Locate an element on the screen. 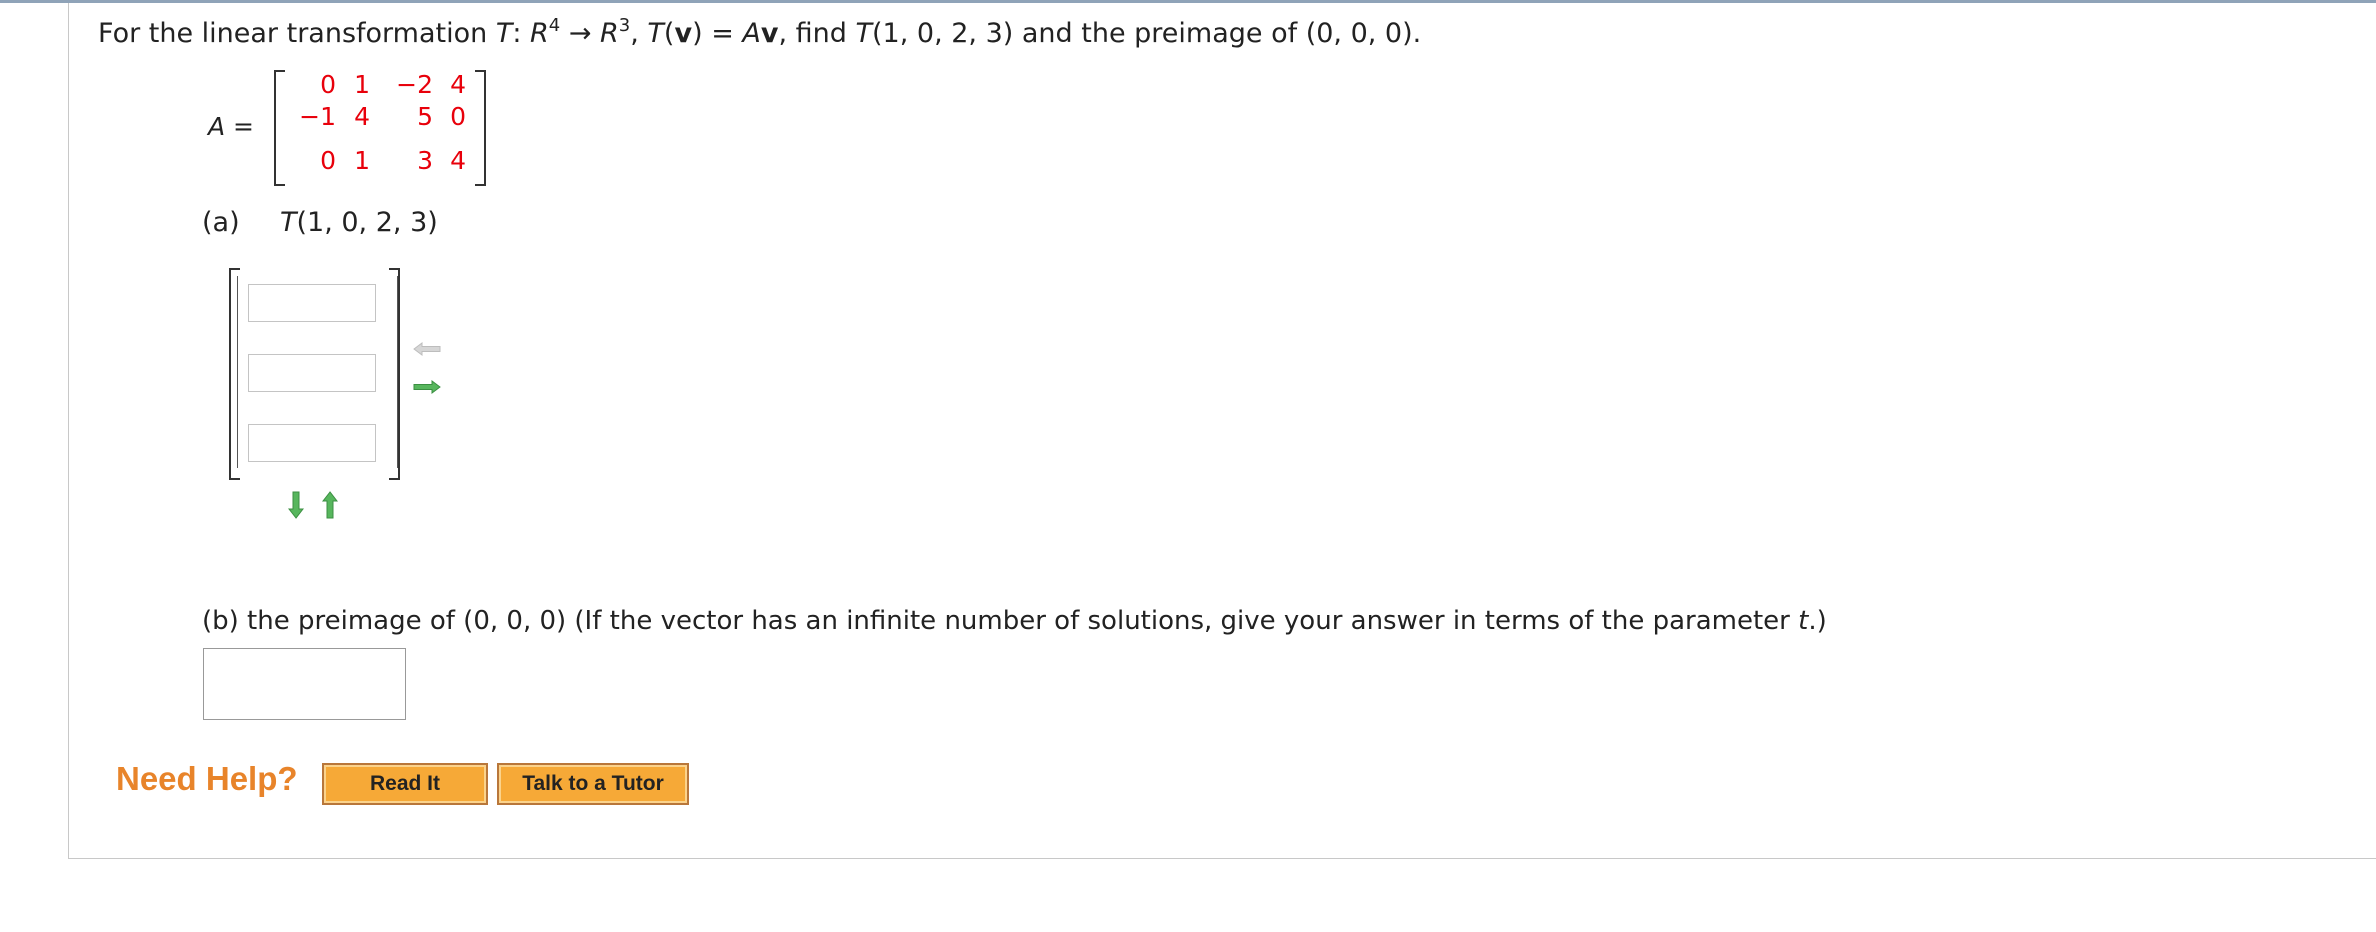 Image resolution: width=2376 pixels, height=932 pixels. read-it-label: Read It is located at coordinates (404, 783).